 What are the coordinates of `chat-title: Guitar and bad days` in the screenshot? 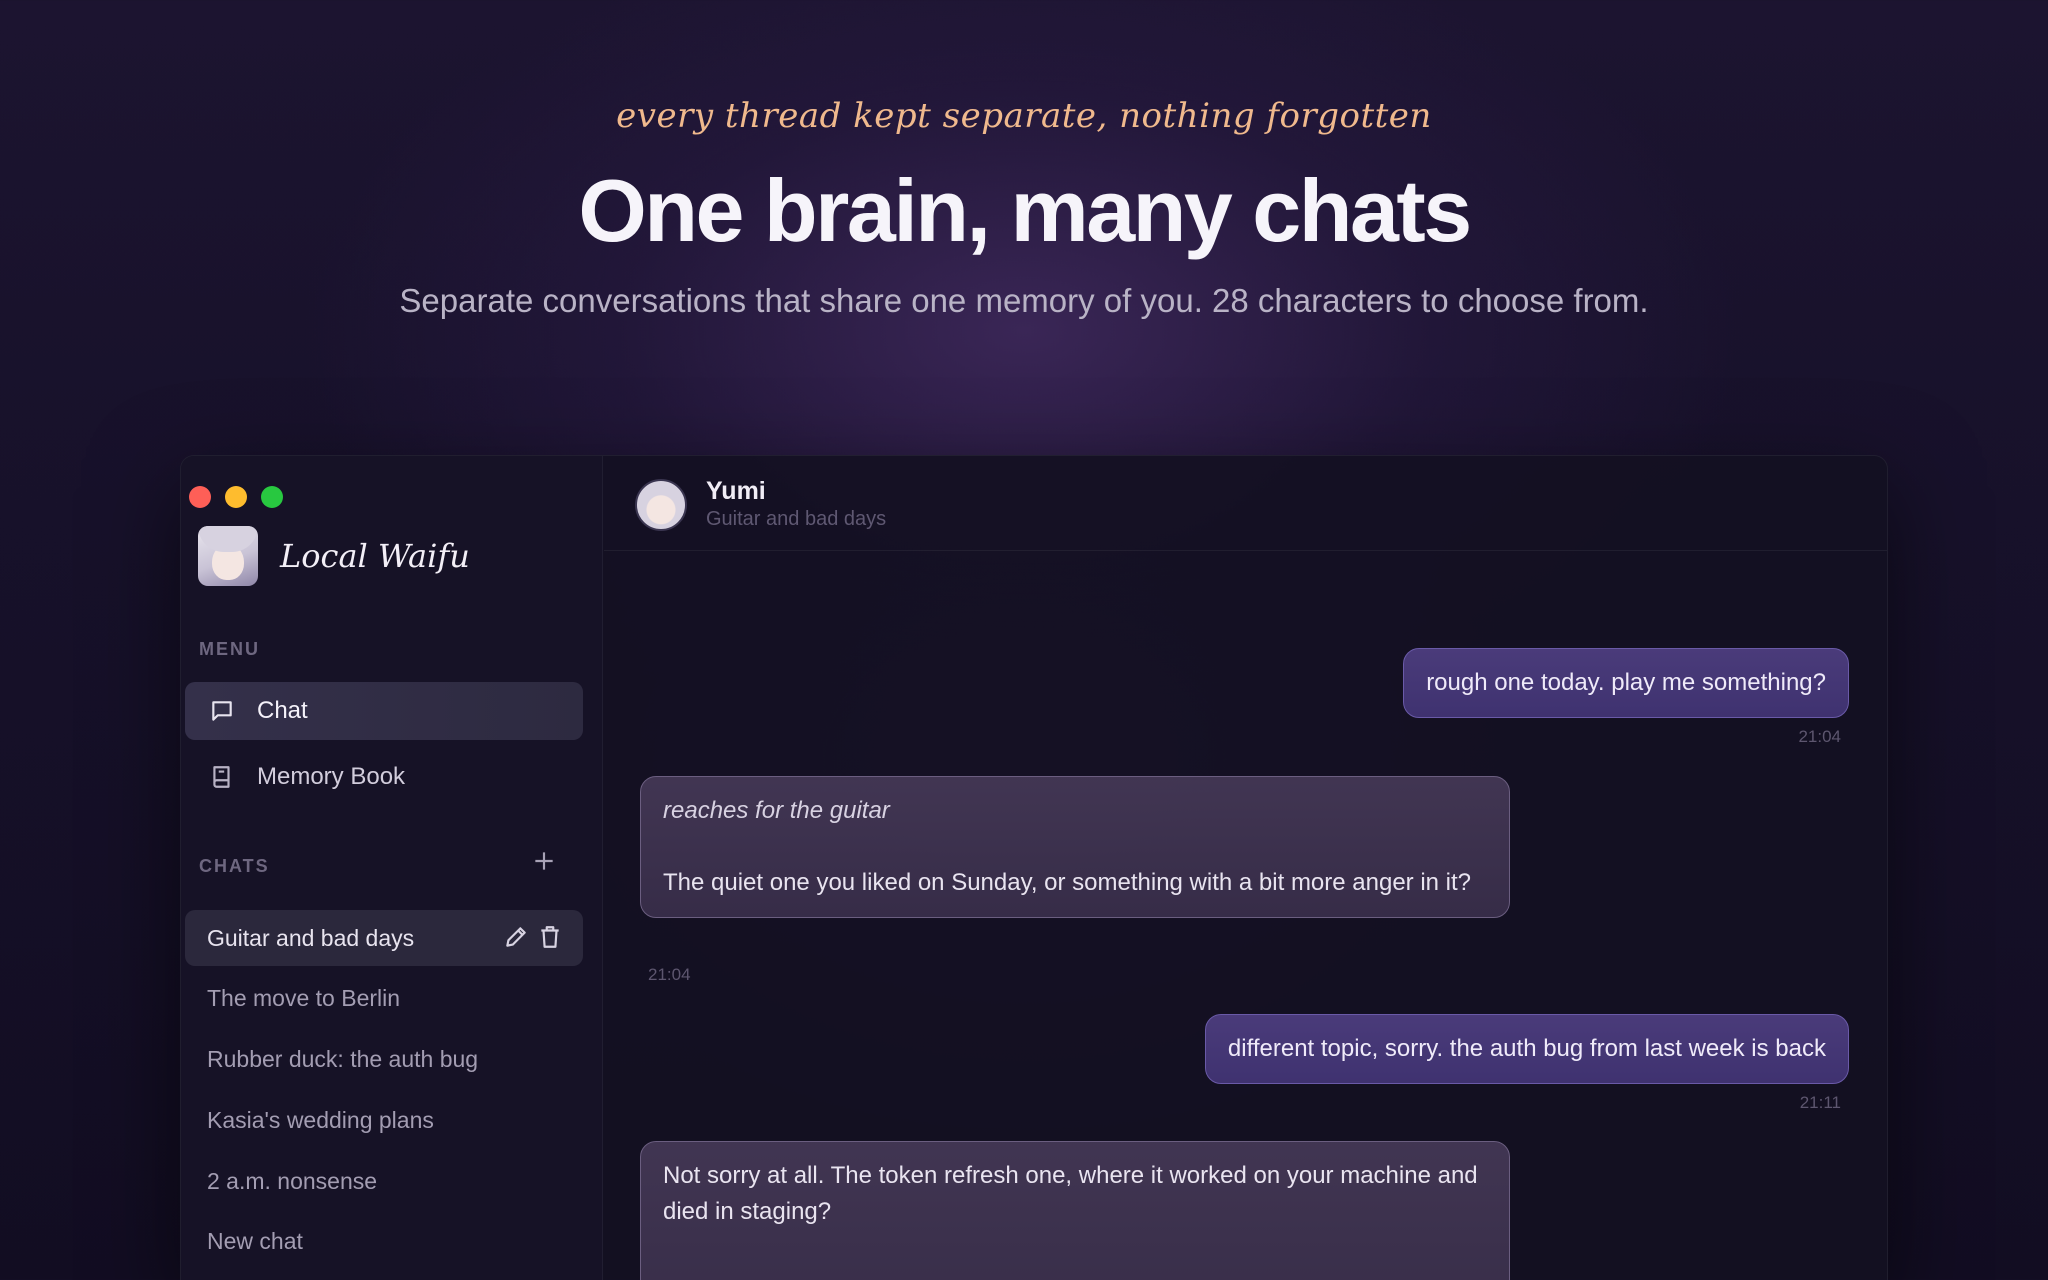 It's located at (796, 519).